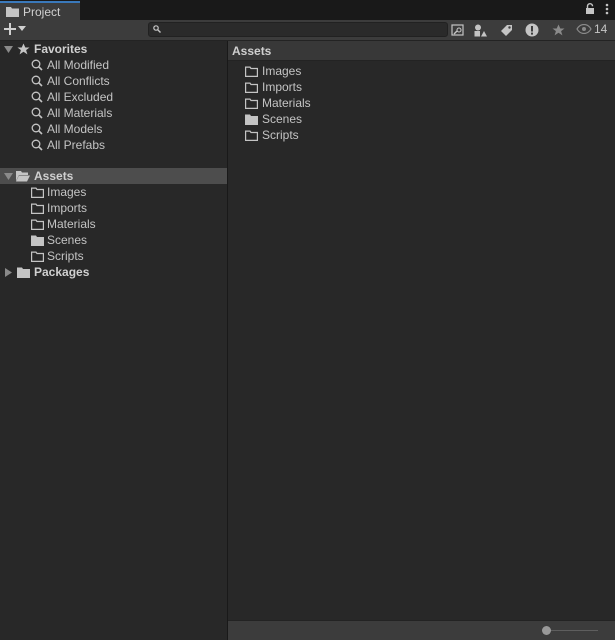 Image resolution: width=615 pixels, height=640 pixels. I want to click on asset-list-item: Imports, so click(273, 87).